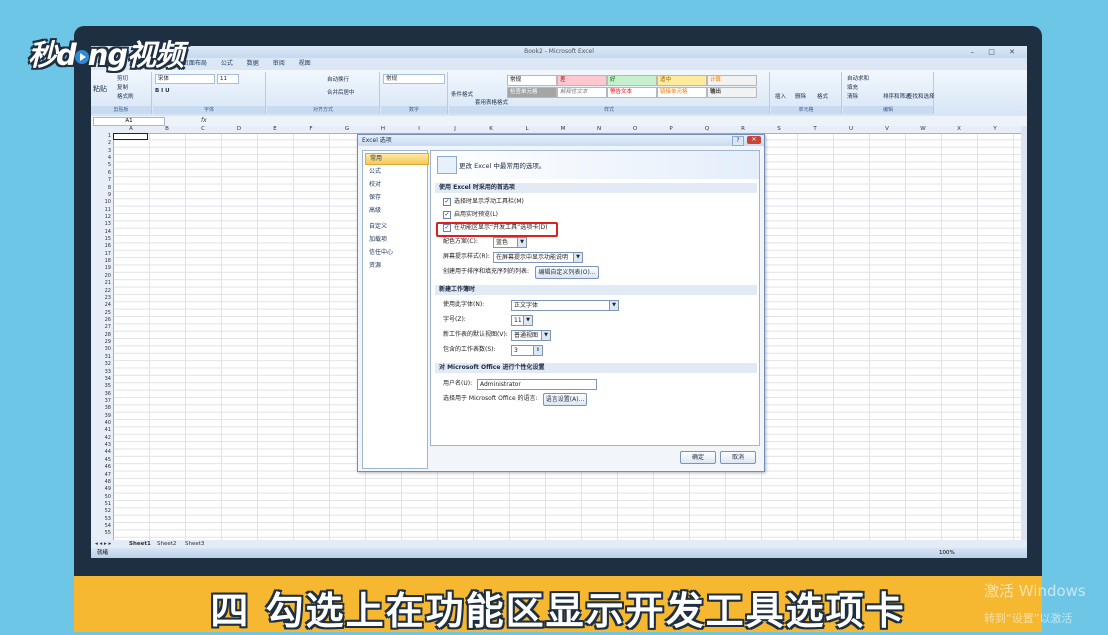 Image resolution: width=1108 pixels, height=635 pixels. Describe the element at coordinates (101, 158) in the screenshot. I see `row-header: 4` at that location.